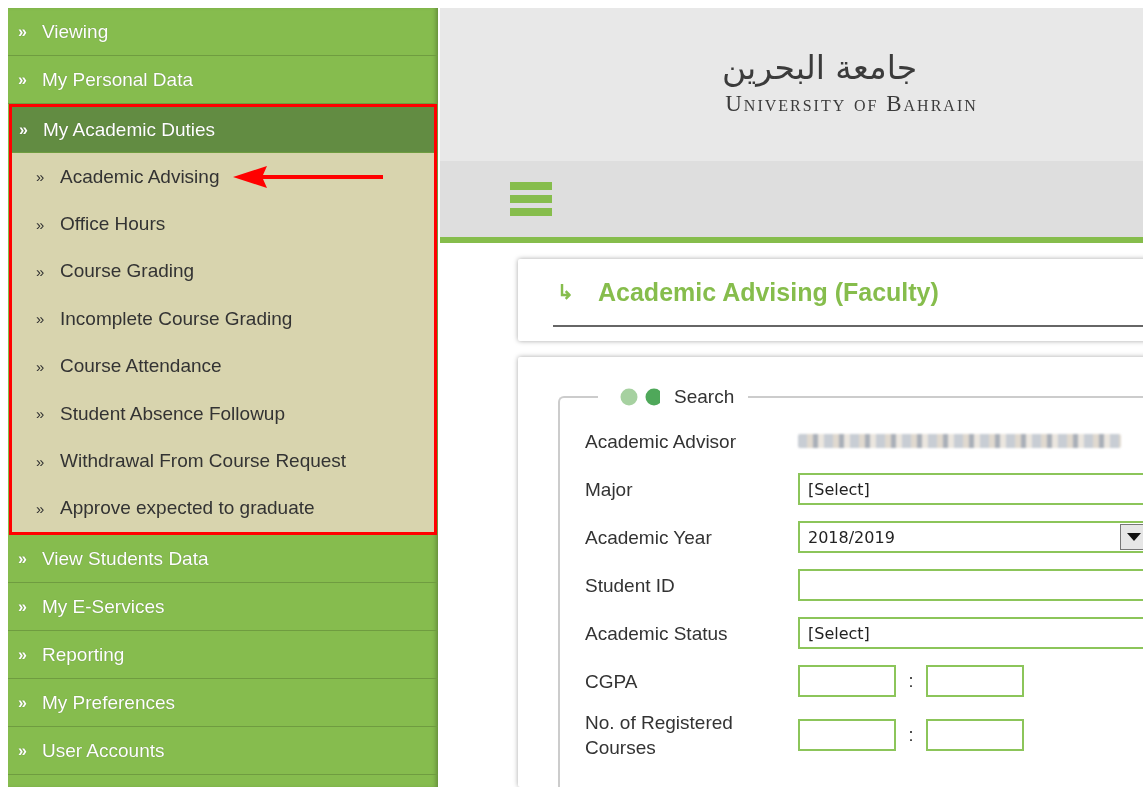 The image size is (1143, 787). What do you see at coordinates (179, 461) in the screenshot?
I see `submenu-item: » Withdrawal From Course Request` at bounding box center [179, 461].